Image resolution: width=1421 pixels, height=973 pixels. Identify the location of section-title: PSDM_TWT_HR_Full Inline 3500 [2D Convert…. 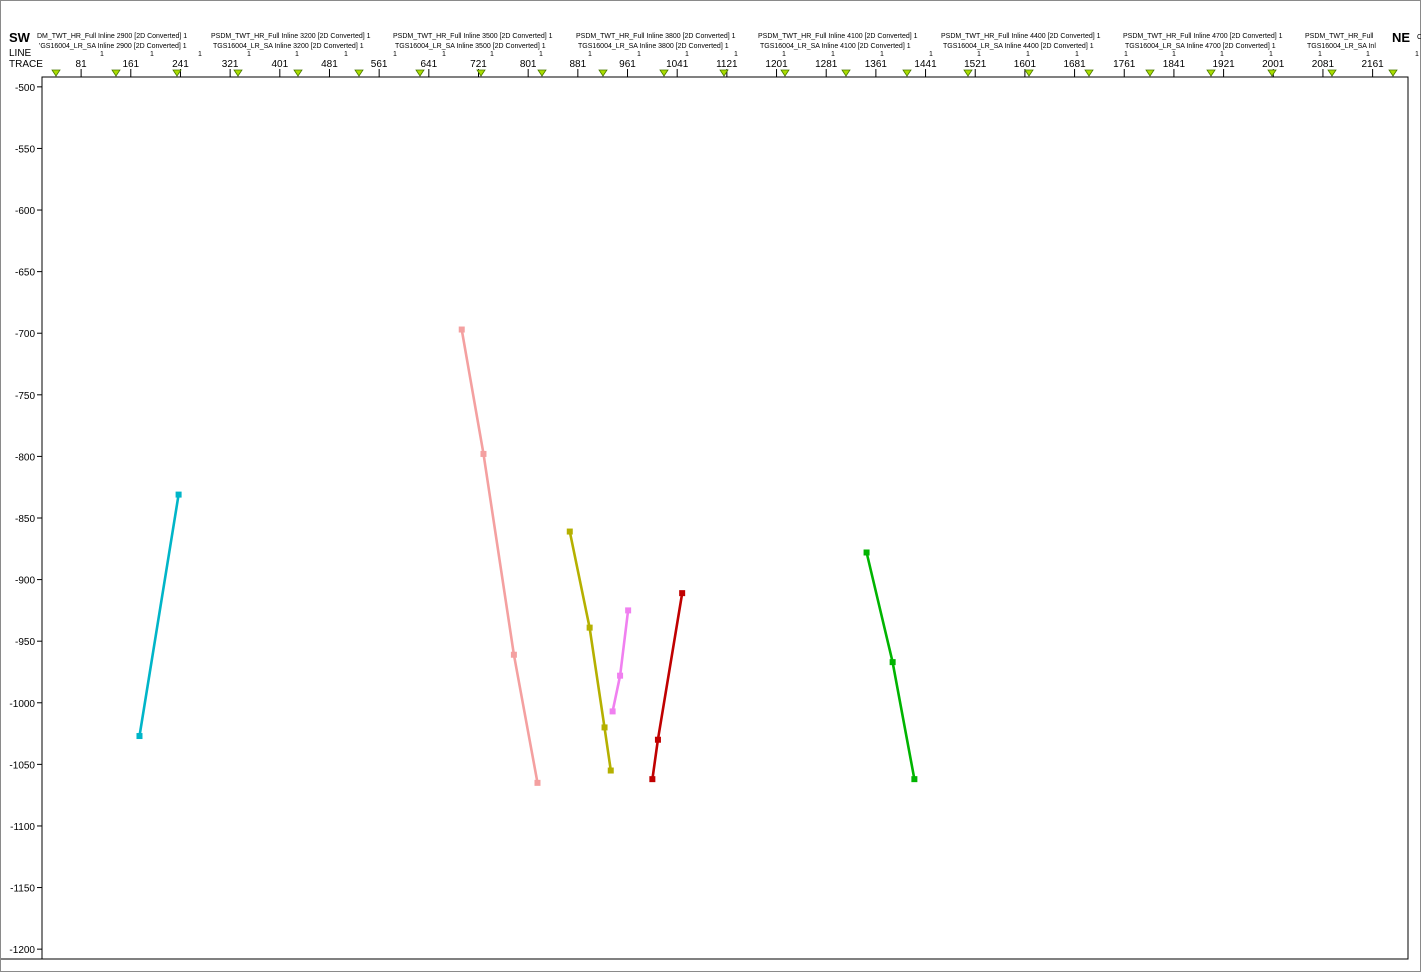
(473, 36).